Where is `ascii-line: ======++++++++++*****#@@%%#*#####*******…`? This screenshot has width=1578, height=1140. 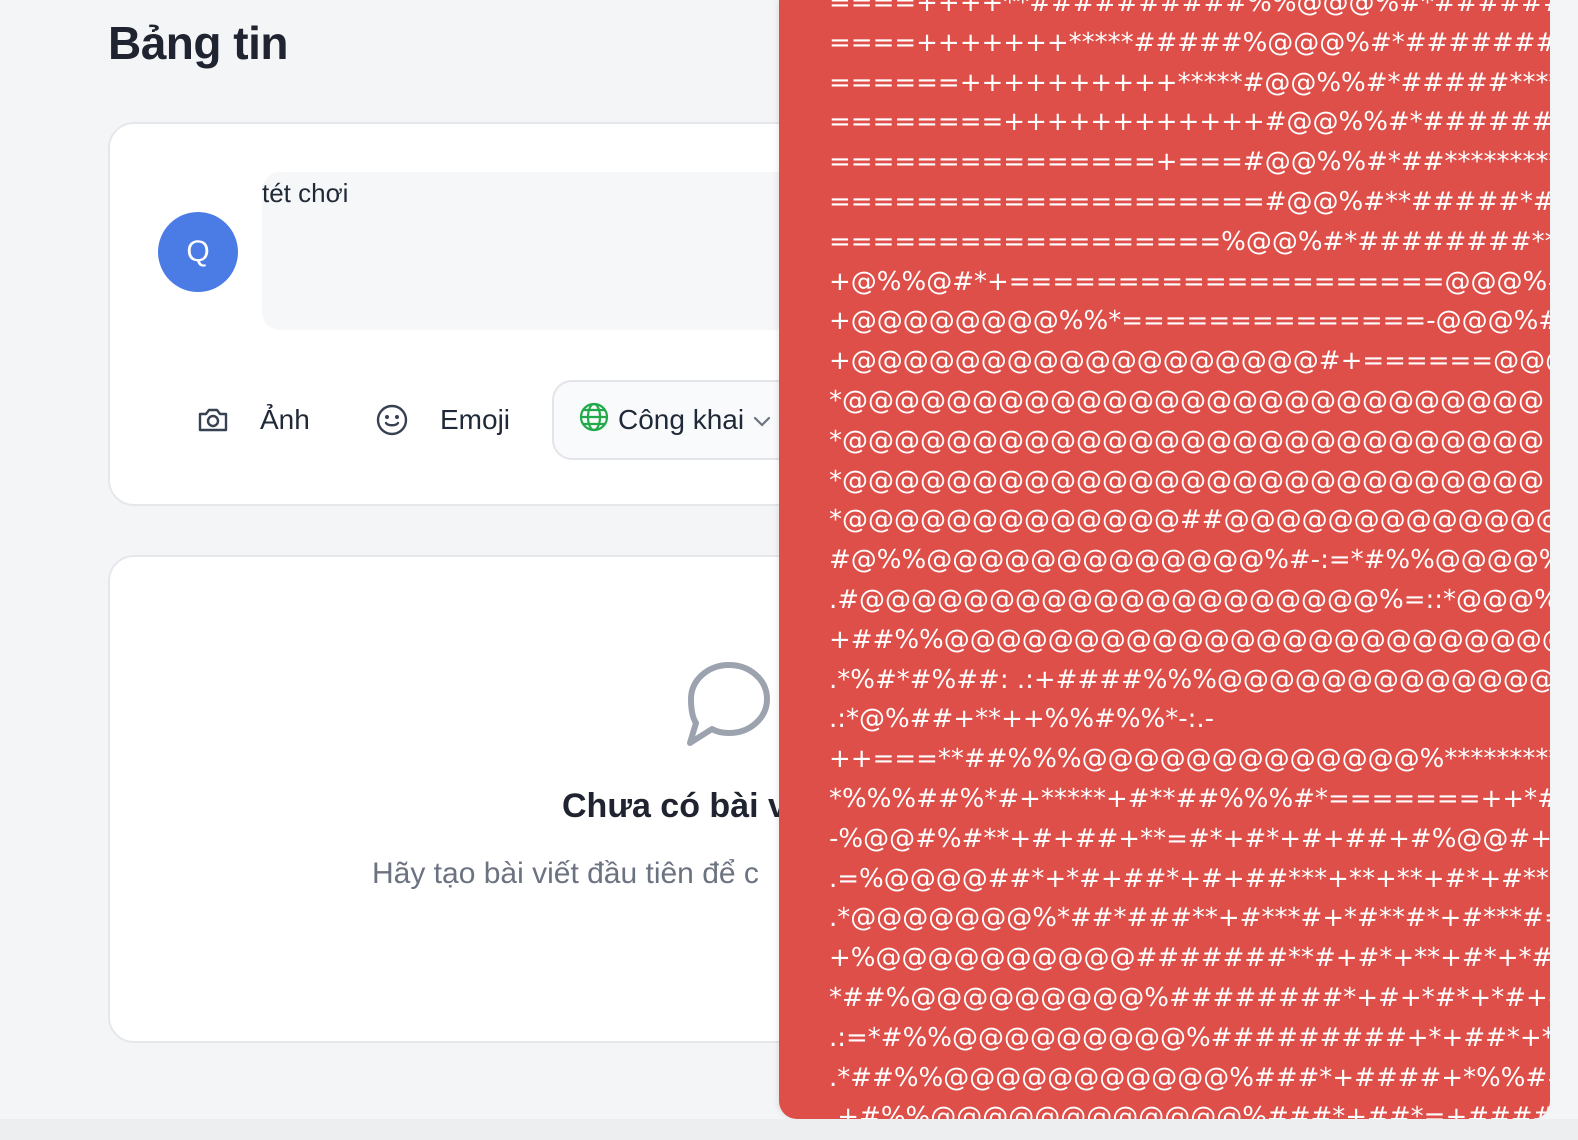
ascii-line: ======++++++++++*****#@@%%#*#####*******… is located at coordinates (1189, 82).